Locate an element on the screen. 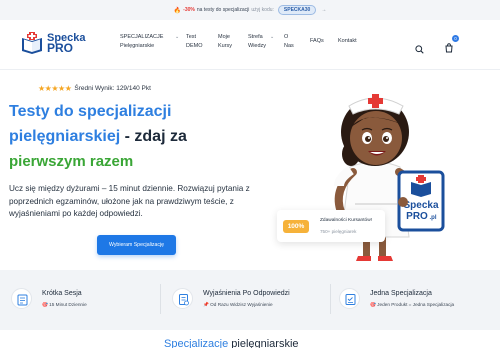  stat-subtitle: 750+ pielęgniarek is located at coordinates (338, 231).